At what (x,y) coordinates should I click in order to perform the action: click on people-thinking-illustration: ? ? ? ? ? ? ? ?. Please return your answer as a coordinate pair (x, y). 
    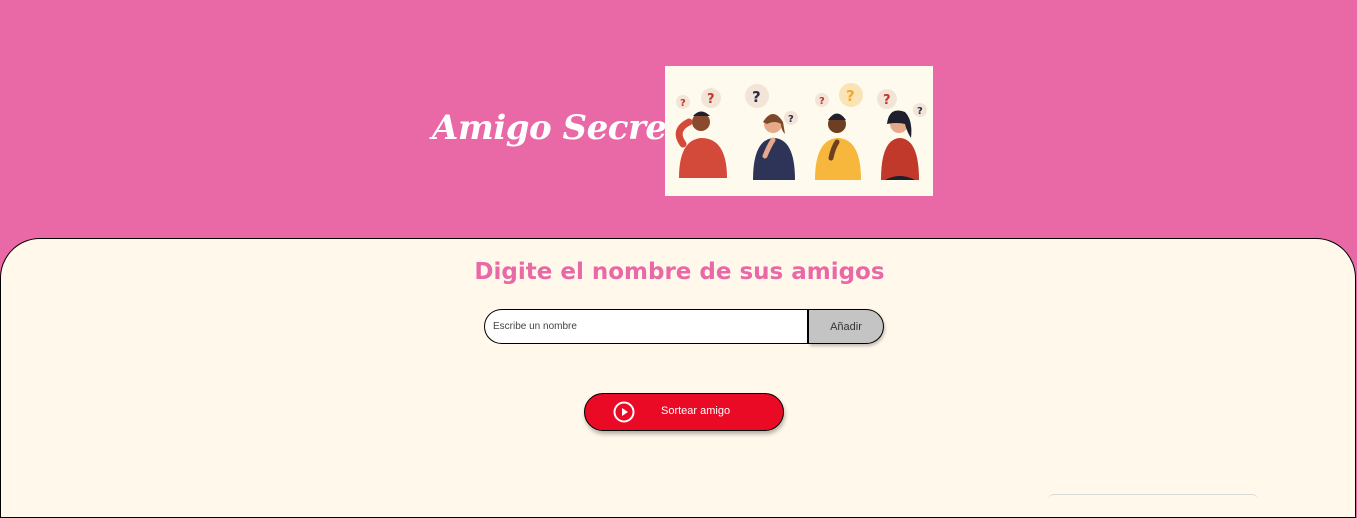
    Looking at the image, I should click on (799, 131).